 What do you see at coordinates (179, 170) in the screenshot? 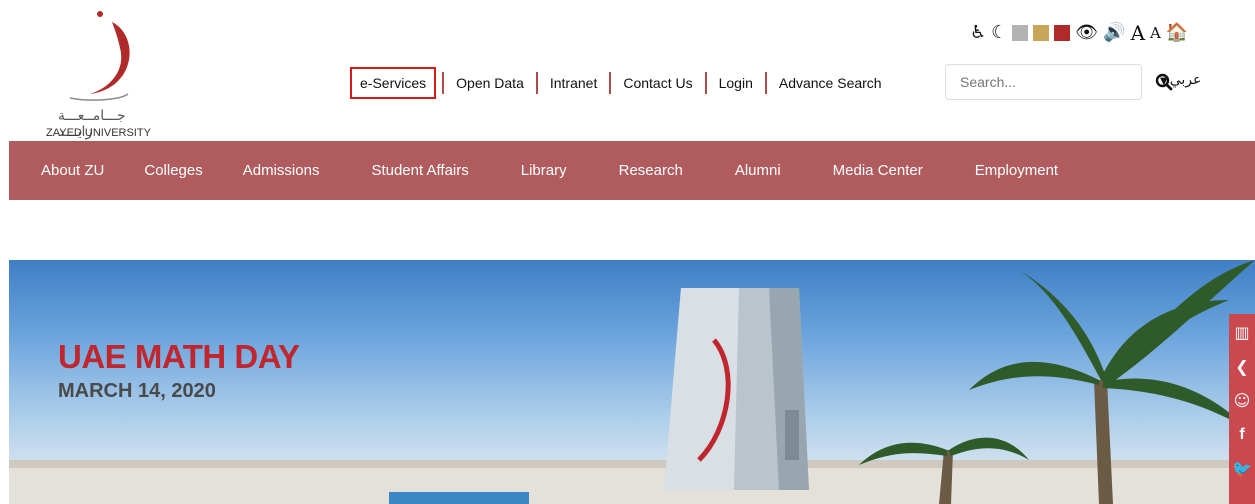
I see `nav-colleges: Colleges` at bounding box center [179, 170].